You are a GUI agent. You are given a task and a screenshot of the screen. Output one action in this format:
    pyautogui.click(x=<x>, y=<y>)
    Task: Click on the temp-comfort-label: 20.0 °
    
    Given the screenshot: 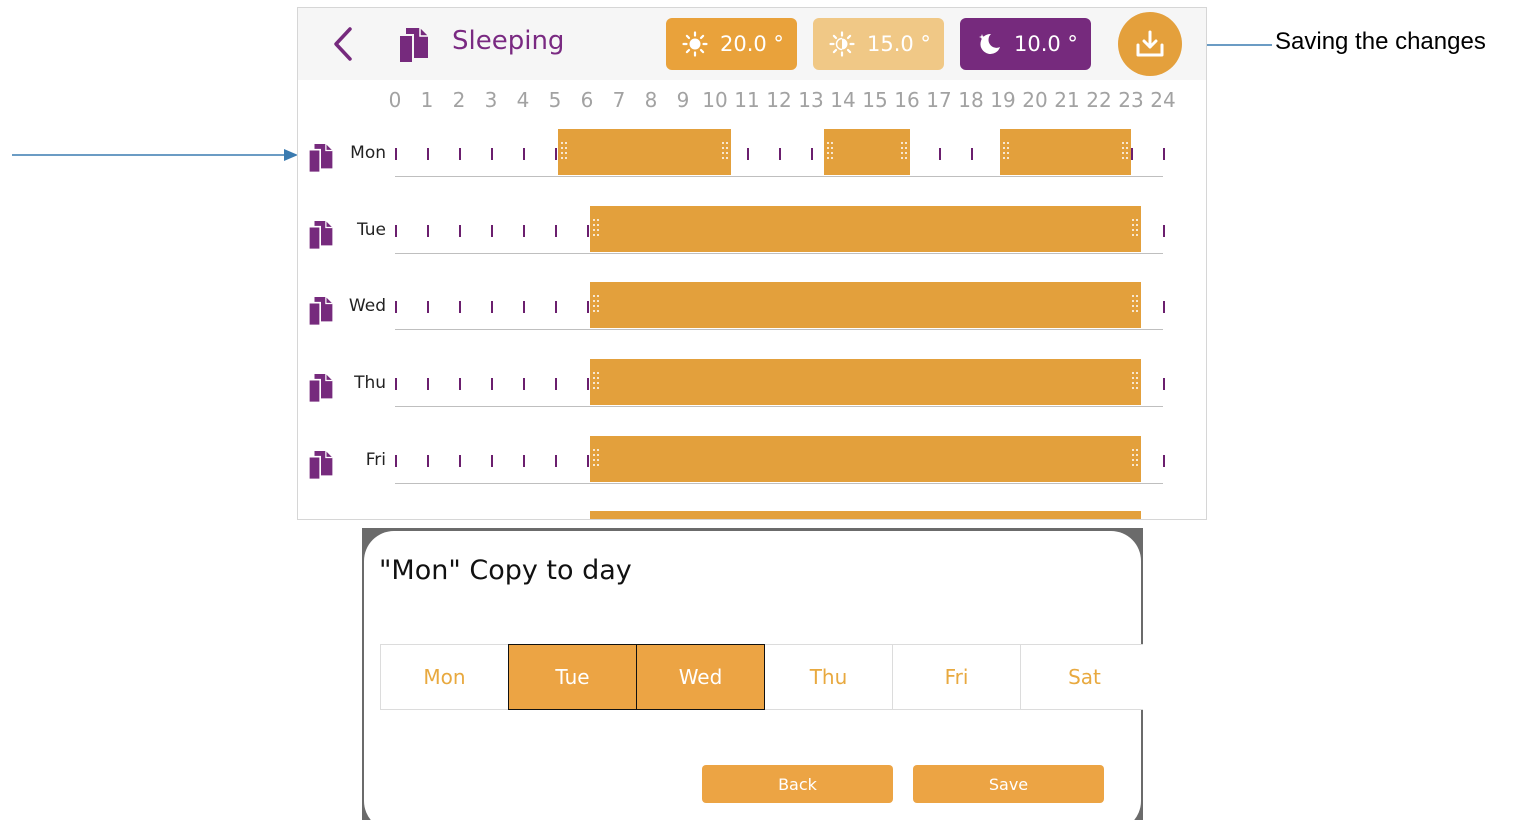 What is the action you would take?
    pyautogui.click(x=752, y=44)
    